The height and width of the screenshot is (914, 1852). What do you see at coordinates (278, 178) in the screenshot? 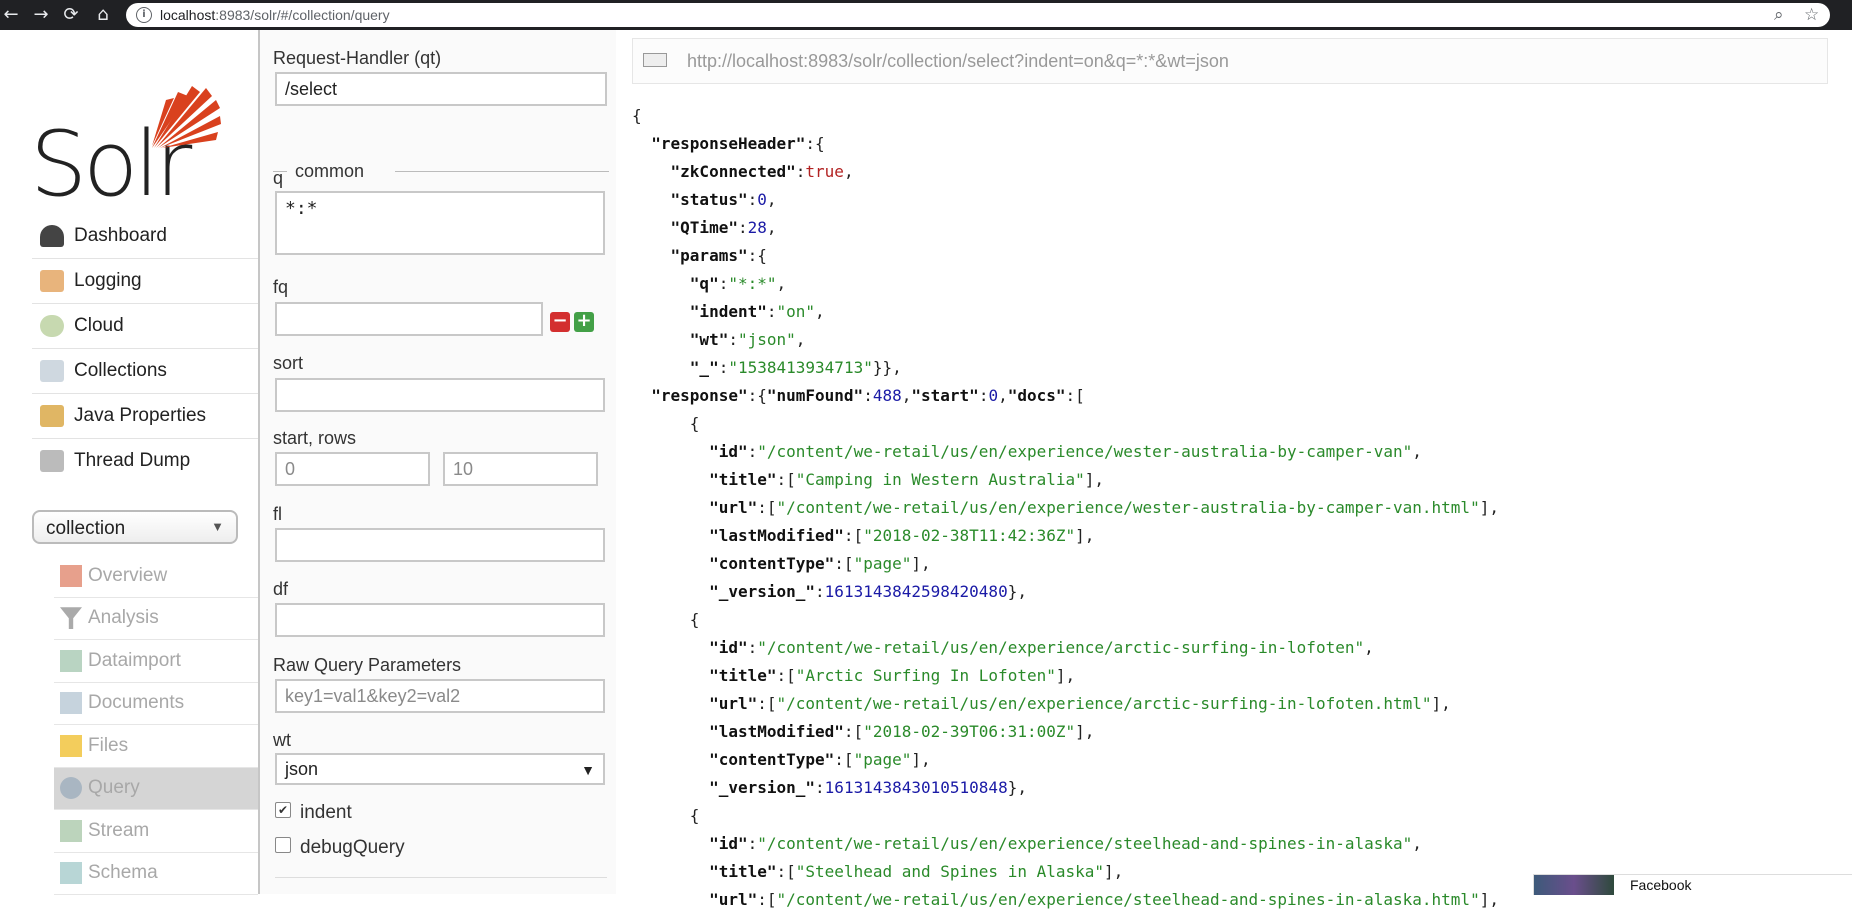
I see `q-label: q` at bounding box center [278, 178].